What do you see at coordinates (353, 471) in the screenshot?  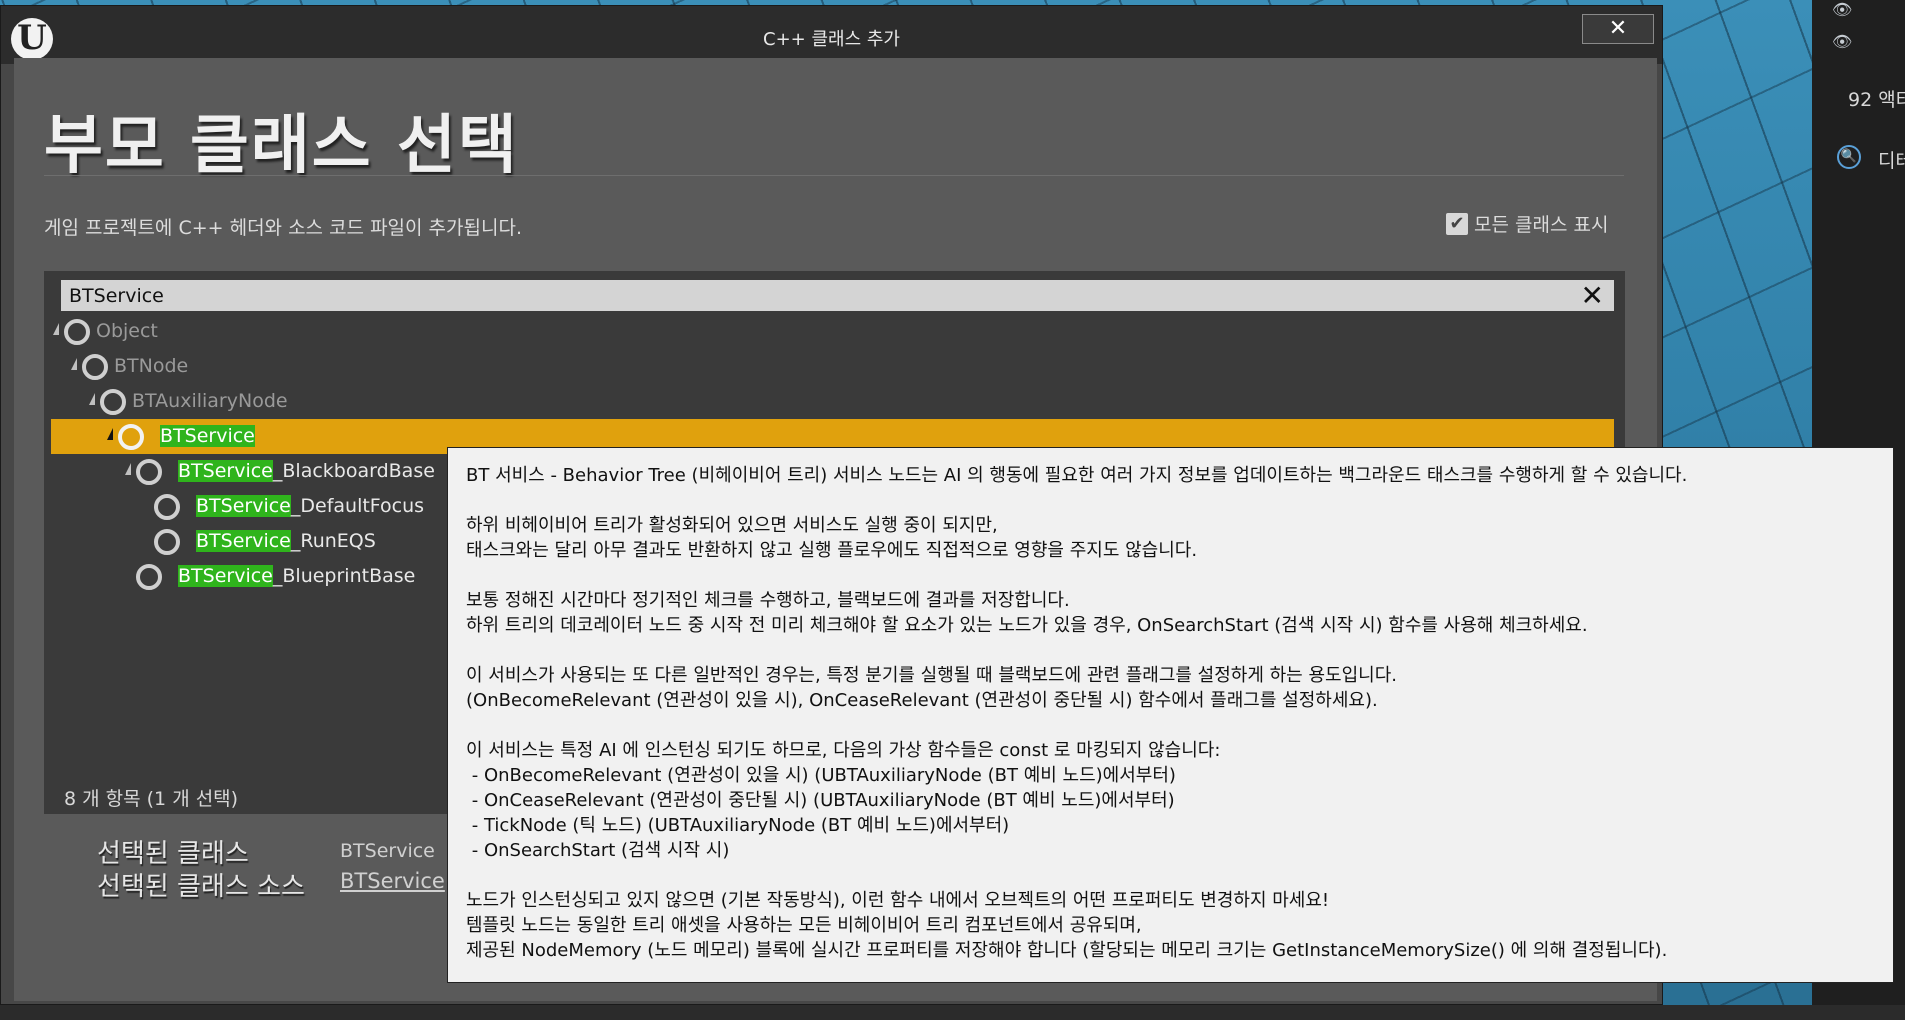 I see `tree-row-label-suffix: _BlackboardBase` at bounding box center [353, 471].